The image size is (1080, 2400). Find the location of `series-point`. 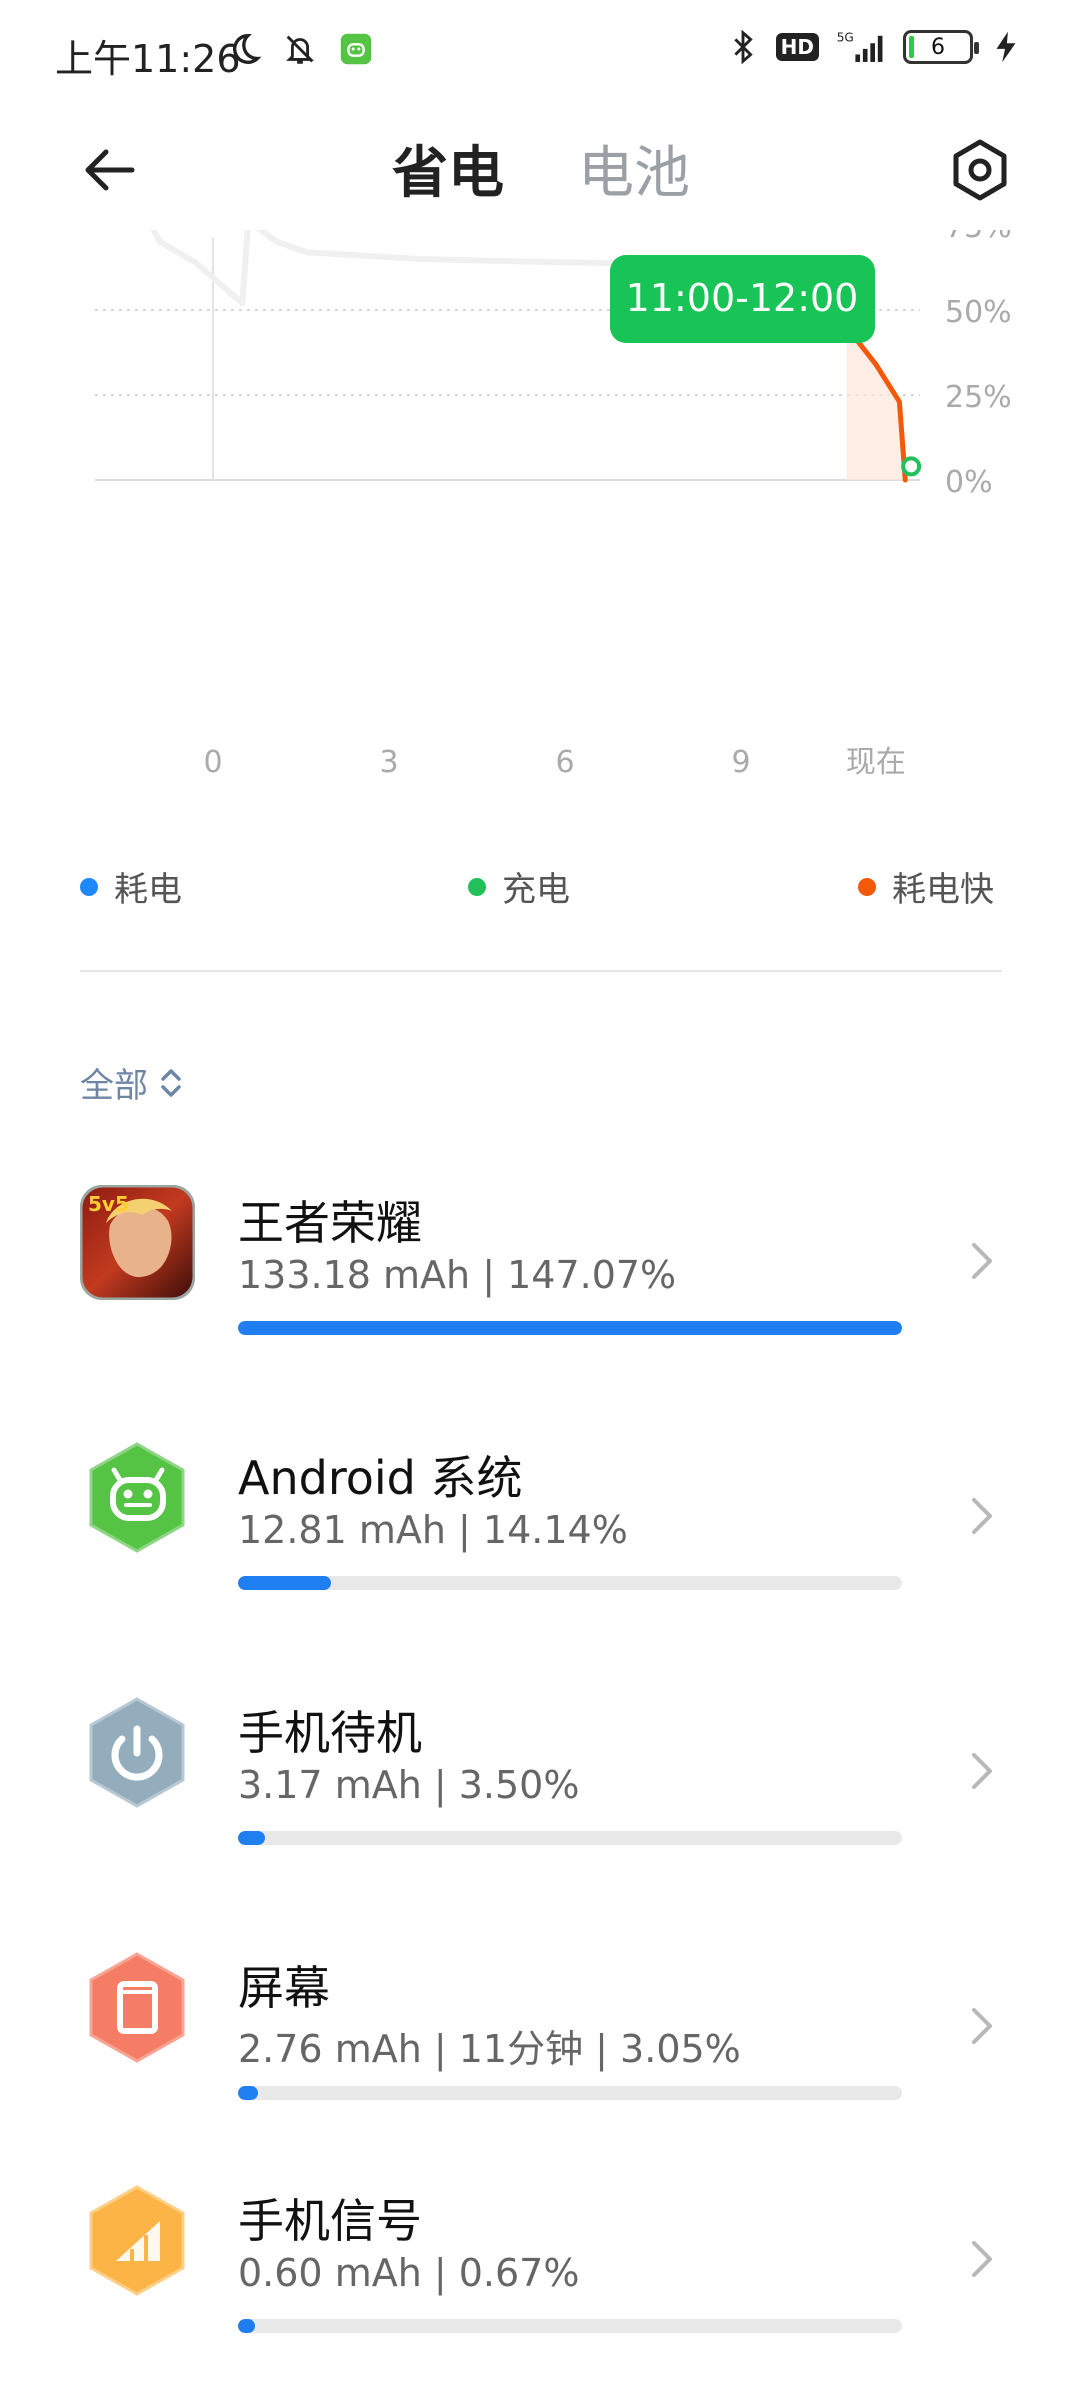

series-point is located at coordinates (911, 466).